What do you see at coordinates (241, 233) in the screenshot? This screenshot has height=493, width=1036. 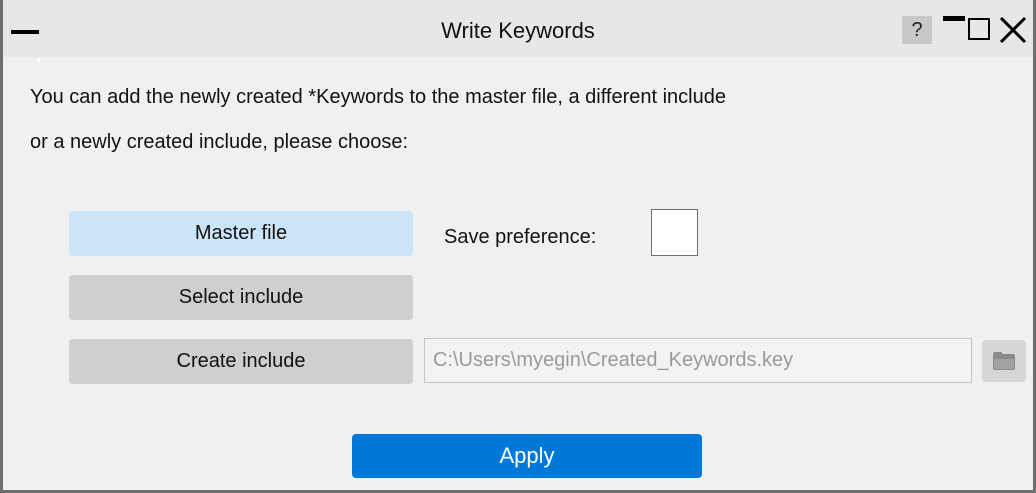 I see `master-file-button: Master file` at bounding box center [241, 233].